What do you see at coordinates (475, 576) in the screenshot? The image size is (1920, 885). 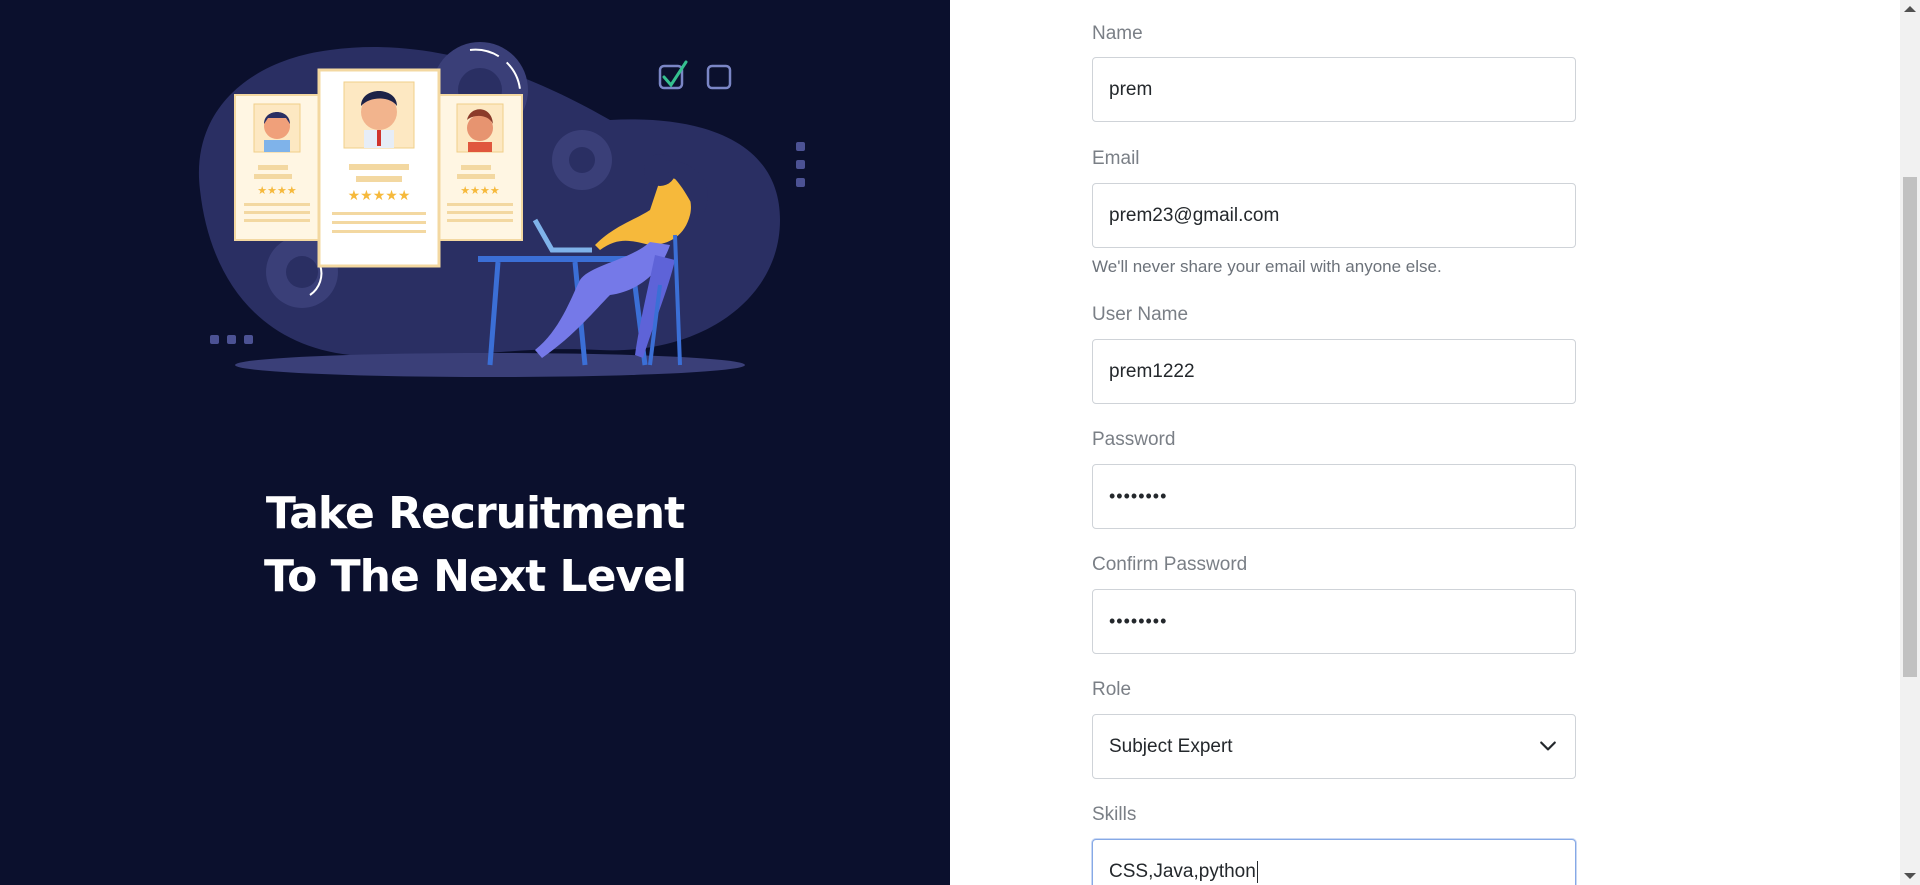 I see `tagline-line-2: To The Next Level` at bounding box center [475, 576].